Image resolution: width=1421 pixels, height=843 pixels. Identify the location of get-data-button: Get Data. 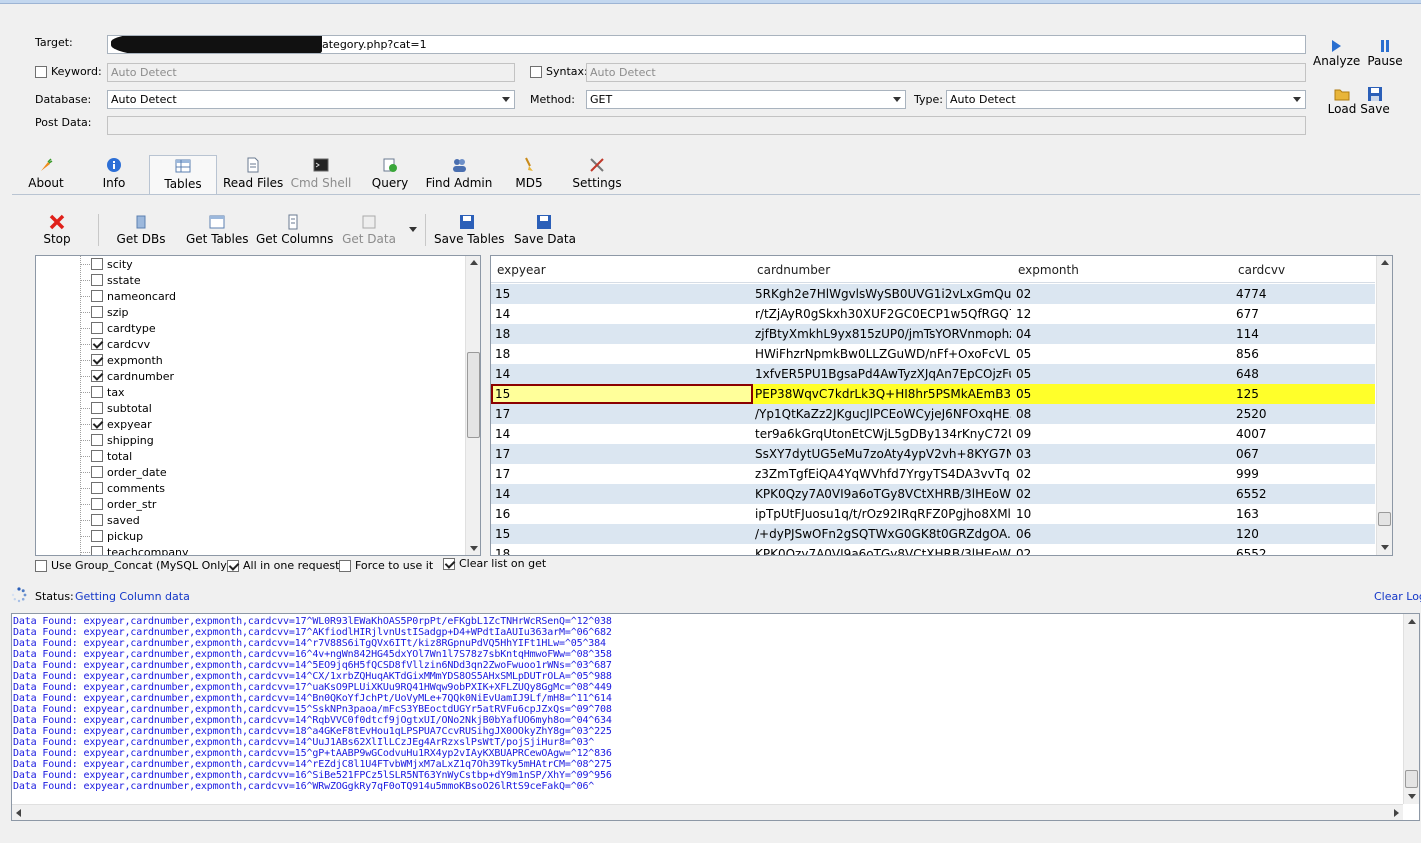
(369, 230).